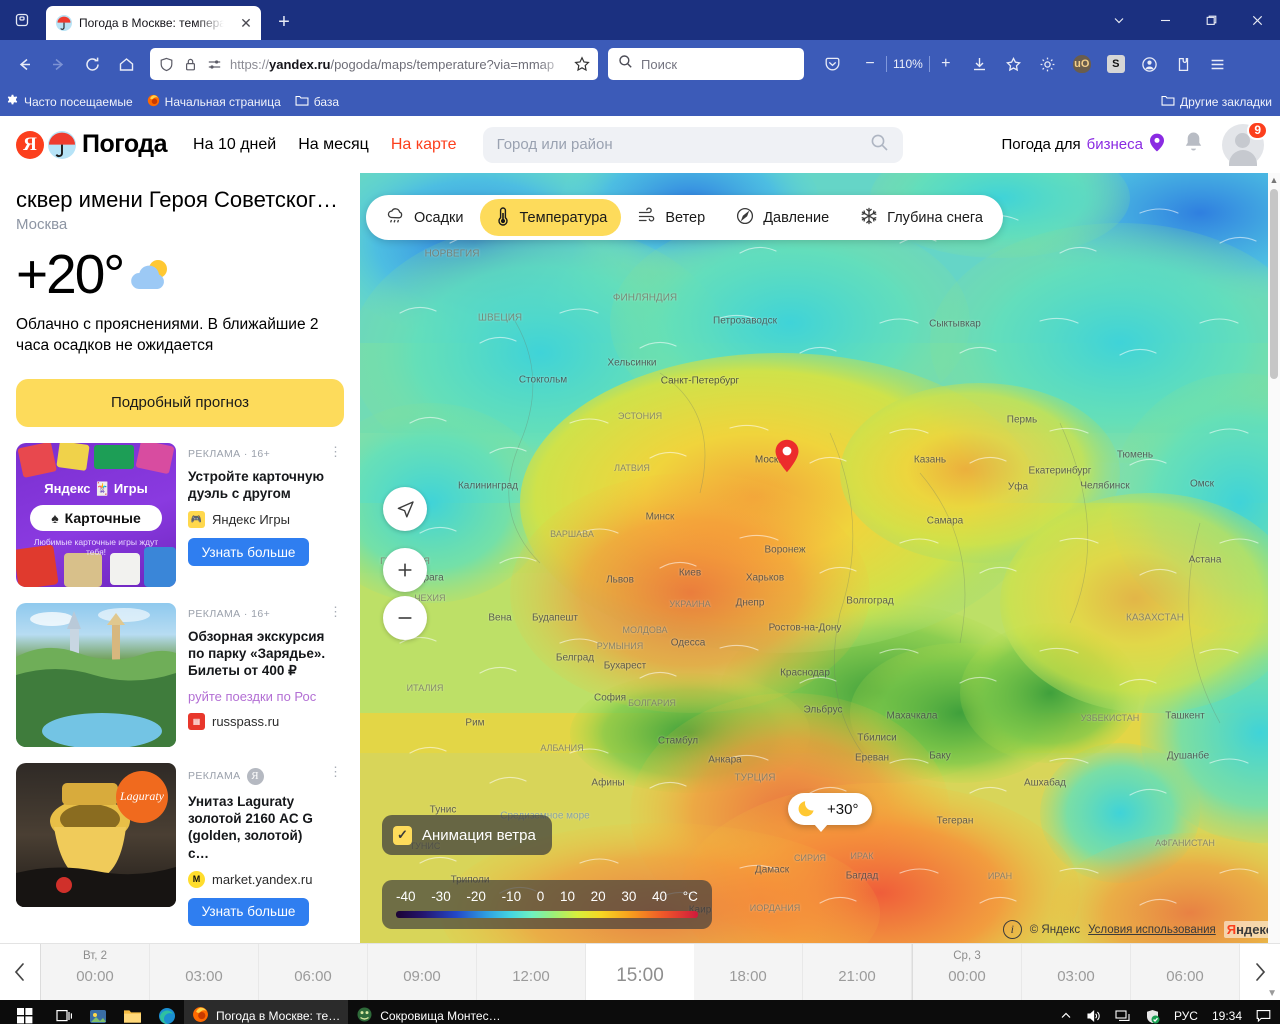  Describe the element at coordinates (422, 972) in the screenshot. I see `timeline-slot: 09:00` at that location.